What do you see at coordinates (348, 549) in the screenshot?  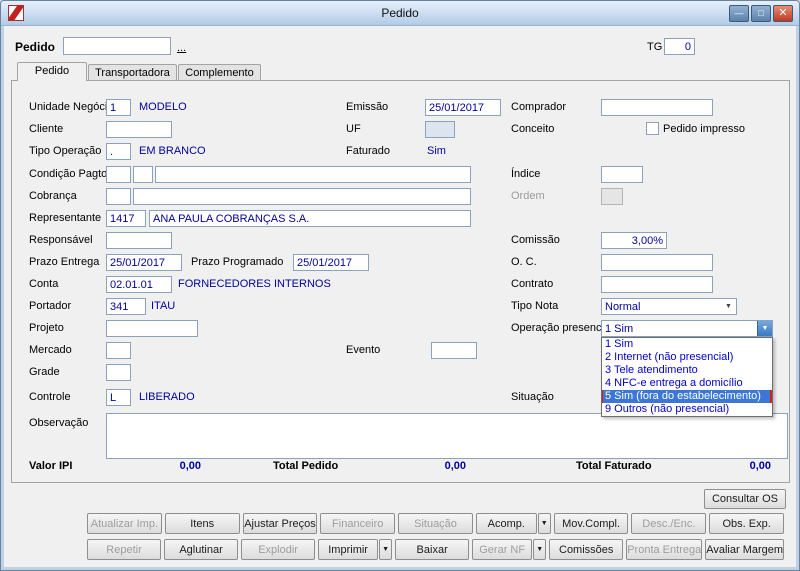 I see `imprimir-button: Imprimir` at bounding box center [348, 549].